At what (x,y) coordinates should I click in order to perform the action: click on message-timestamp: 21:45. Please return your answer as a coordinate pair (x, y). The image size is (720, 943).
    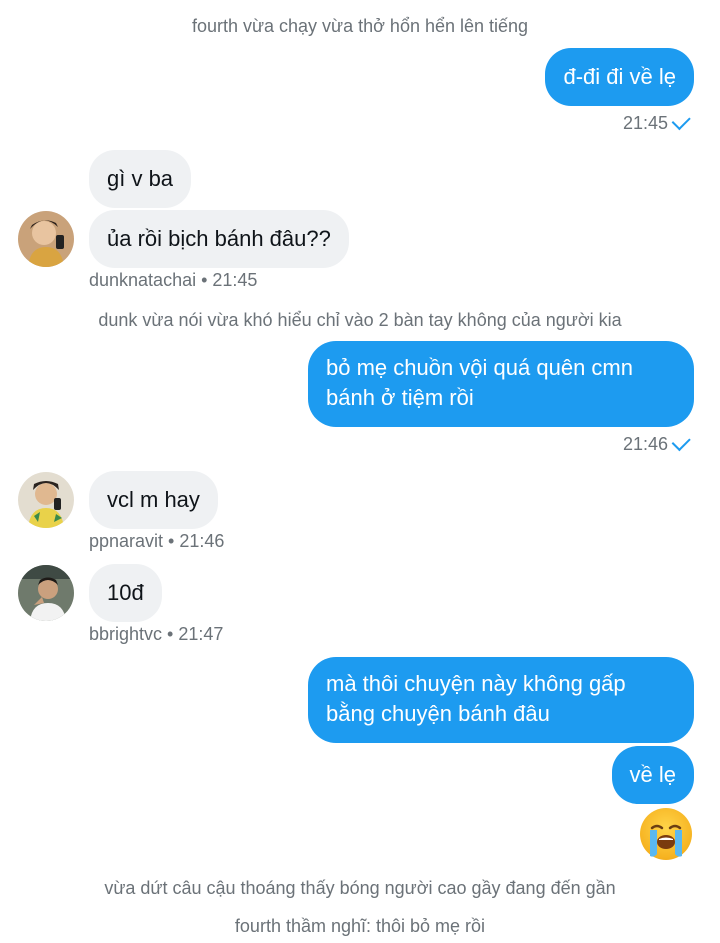
    Looking at the image, I should click on (657, 122).